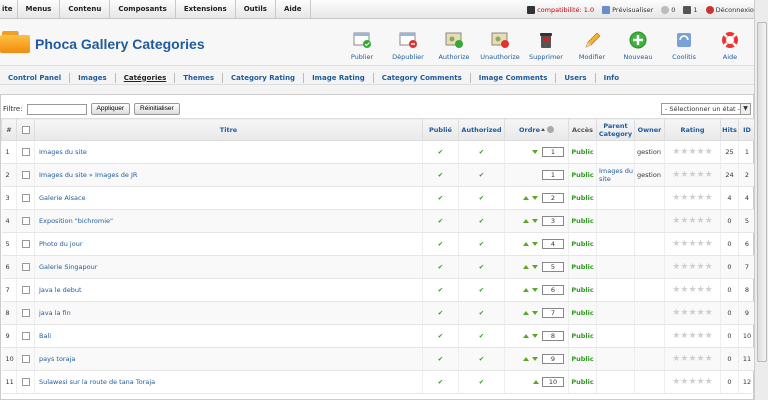 The height and width of the screenshot is (400, 768). What do you see at coordinates (228, 198) in the screenshot?
I see `row-title-link: Galerie Alsace` at bounding box center [228, 198].